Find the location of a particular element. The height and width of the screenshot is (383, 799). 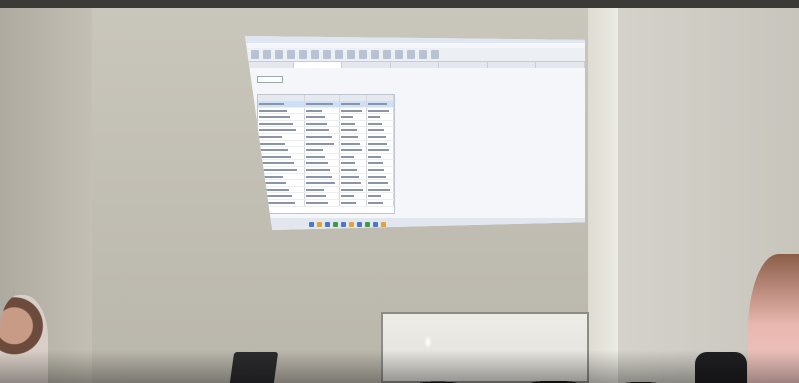

filter-input is located at coordinates (270, 79).